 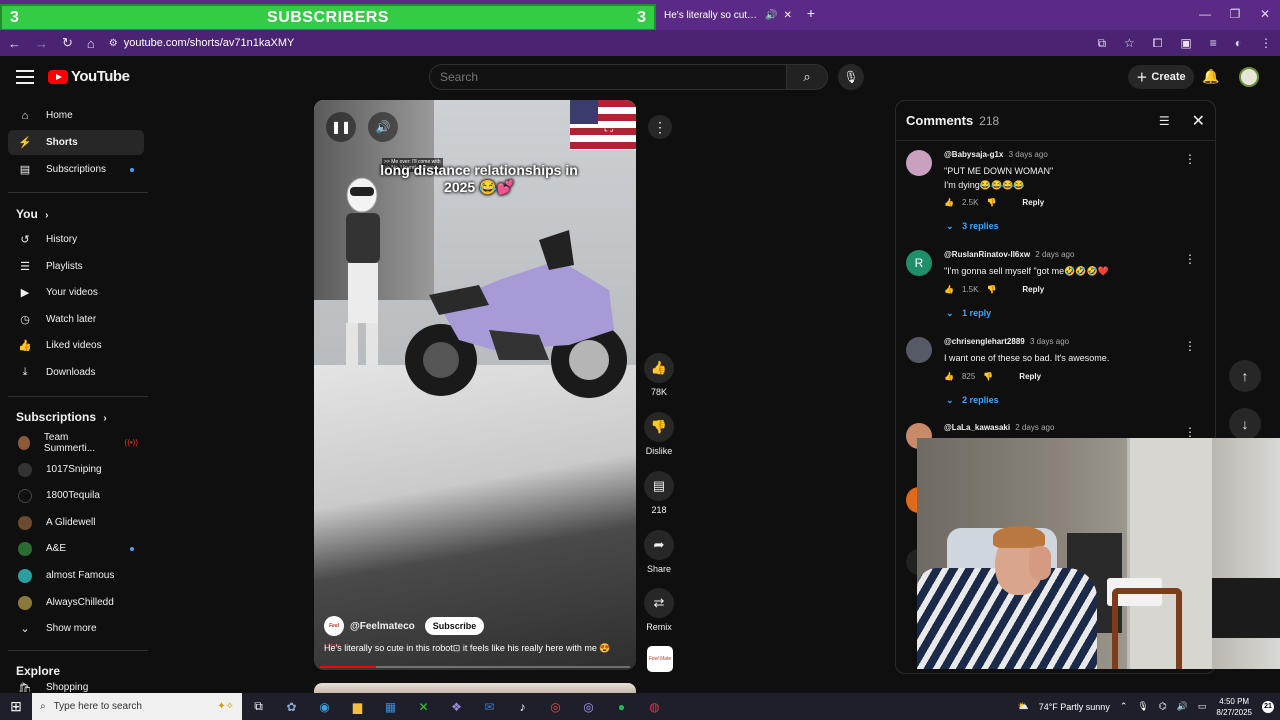 What do you see at coordinates (454, 626) in the screenshot?
I see `subscribe-button: Subscribe` at bounding box center [454, 626].